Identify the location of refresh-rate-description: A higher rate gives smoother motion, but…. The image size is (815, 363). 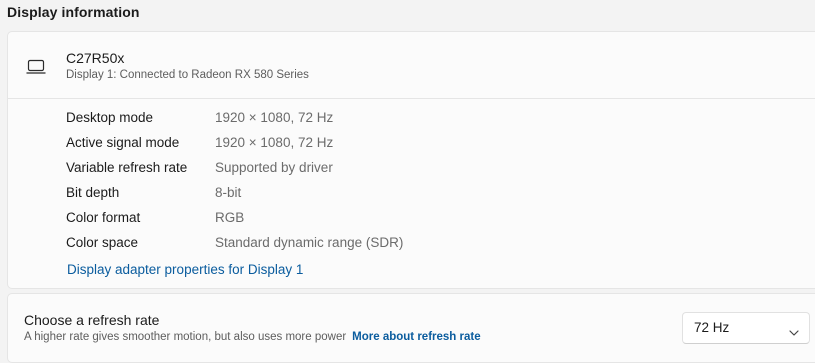
(252, 337).